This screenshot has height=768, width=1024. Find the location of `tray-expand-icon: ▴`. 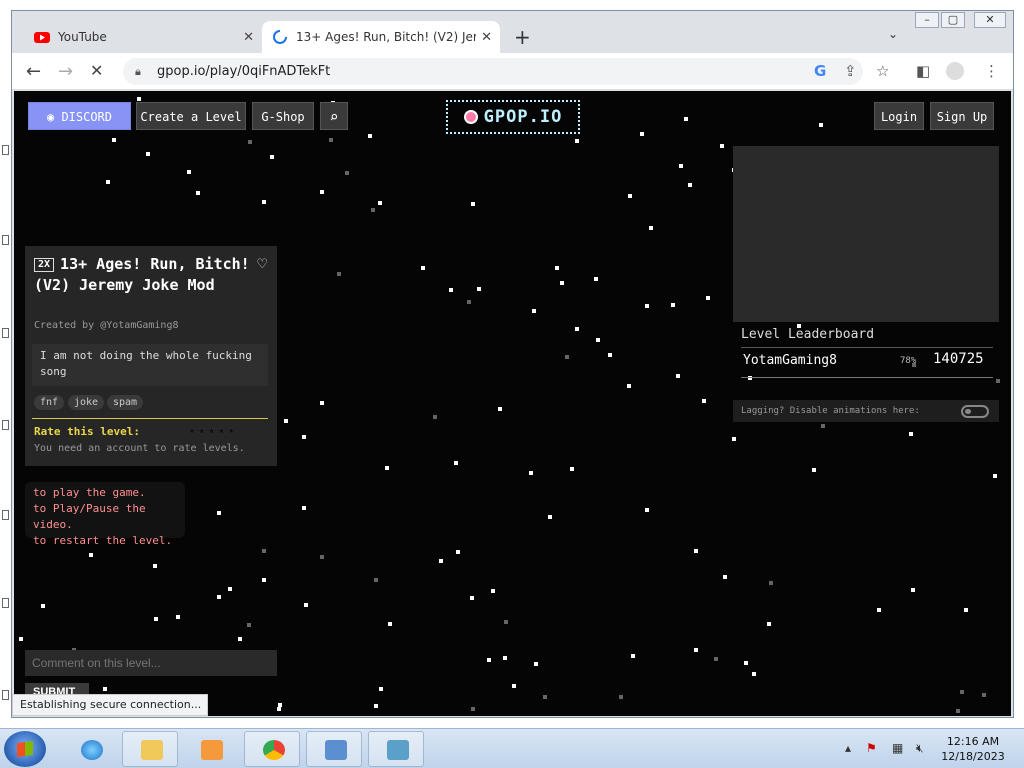

tray-expand-icon: ▴ is located at coordinates (848, 748).